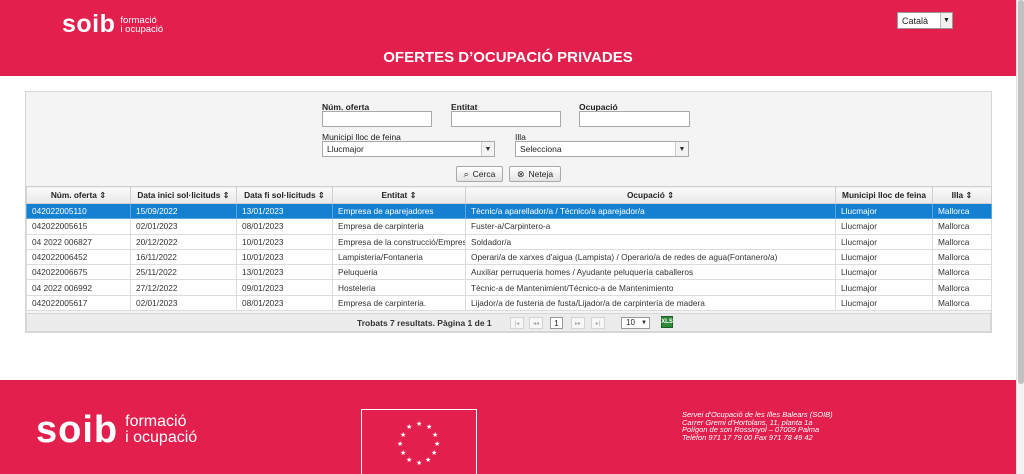 The image size is (1024, 474). I want to click on cell-data-inici: 20/12/2022, so click(183, 241).